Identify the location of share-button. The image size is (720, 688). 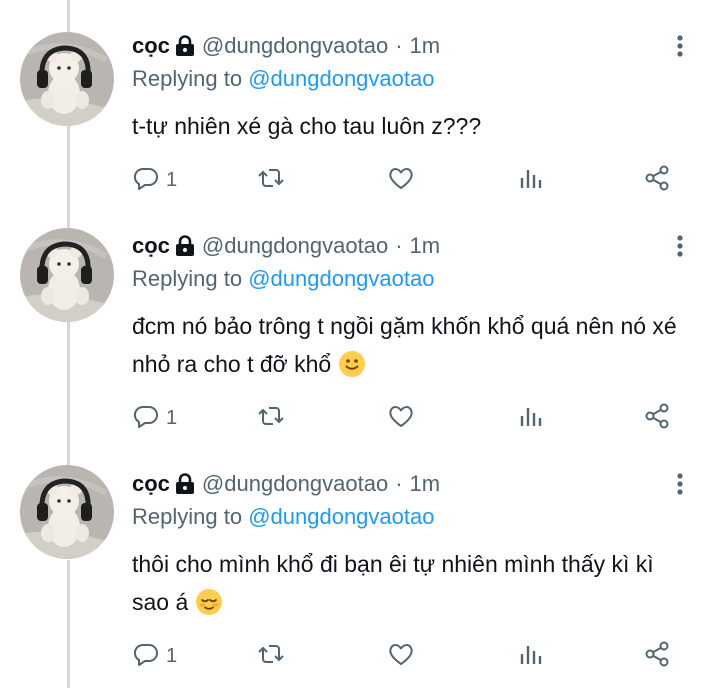
(657, 656).